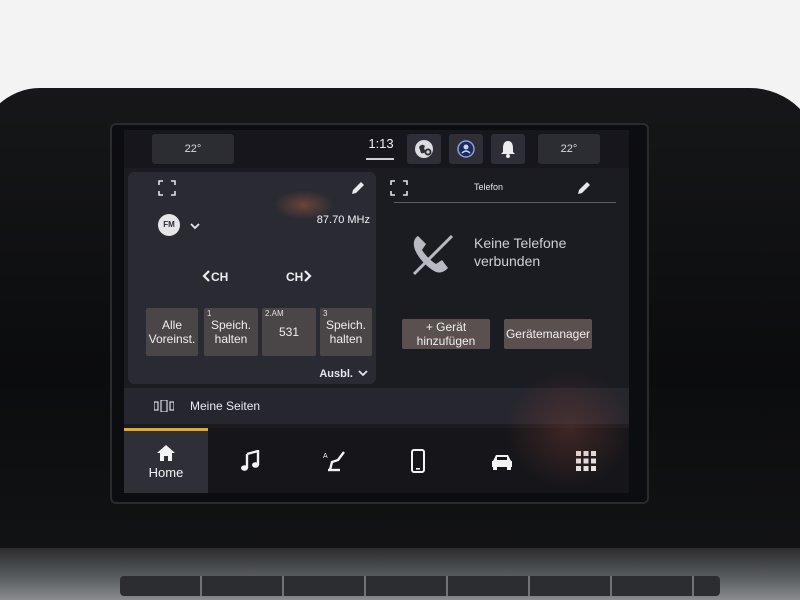 This screenshot has height=600, width=800. Describe the element at coordinates (420, 586) in the screenshot. I see `hardware-key-row` at that location.